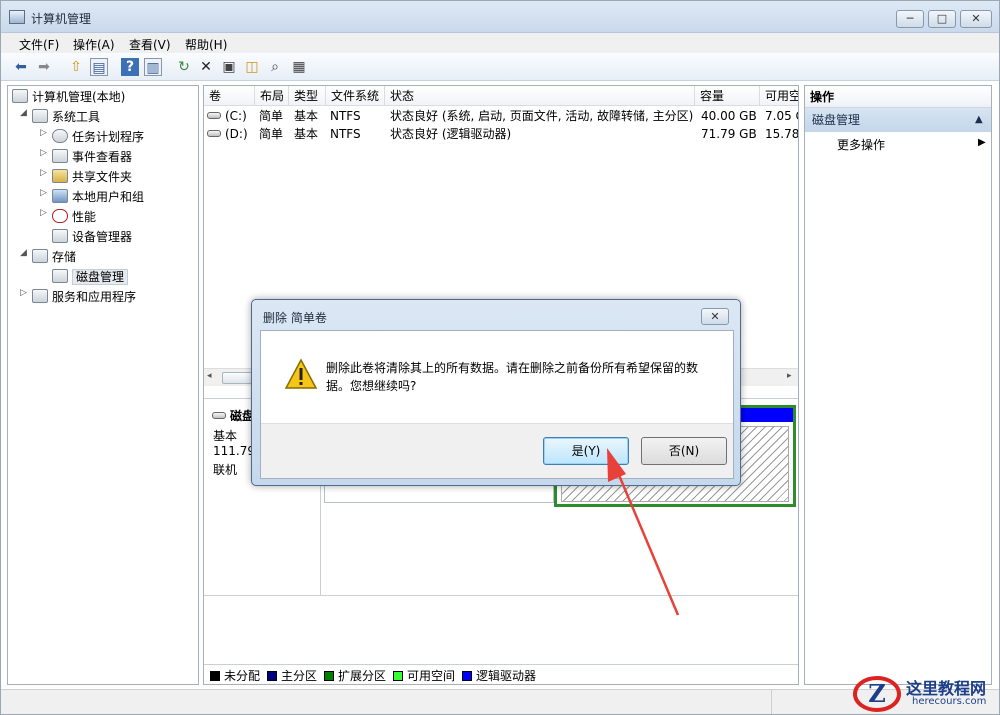 The height and width of the screenshot is (715, 1000). I want to click on help-icon: ?, so click(130, 67).